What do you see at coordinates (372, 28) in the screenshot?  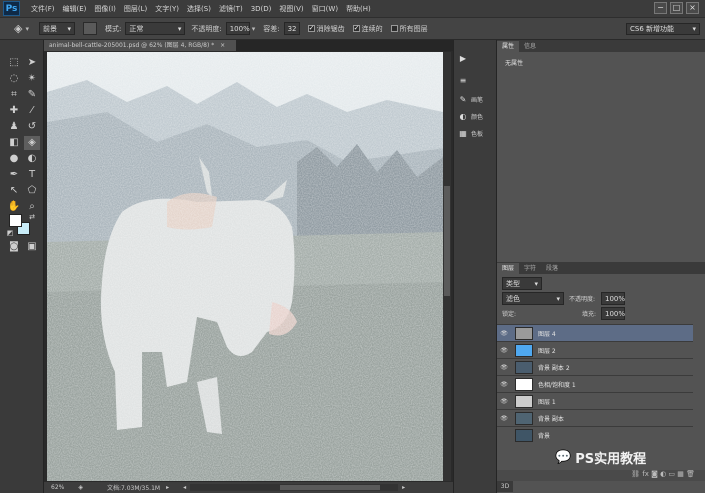 I see `contiguous-label: 连续的` at bounding box center [372, 28].